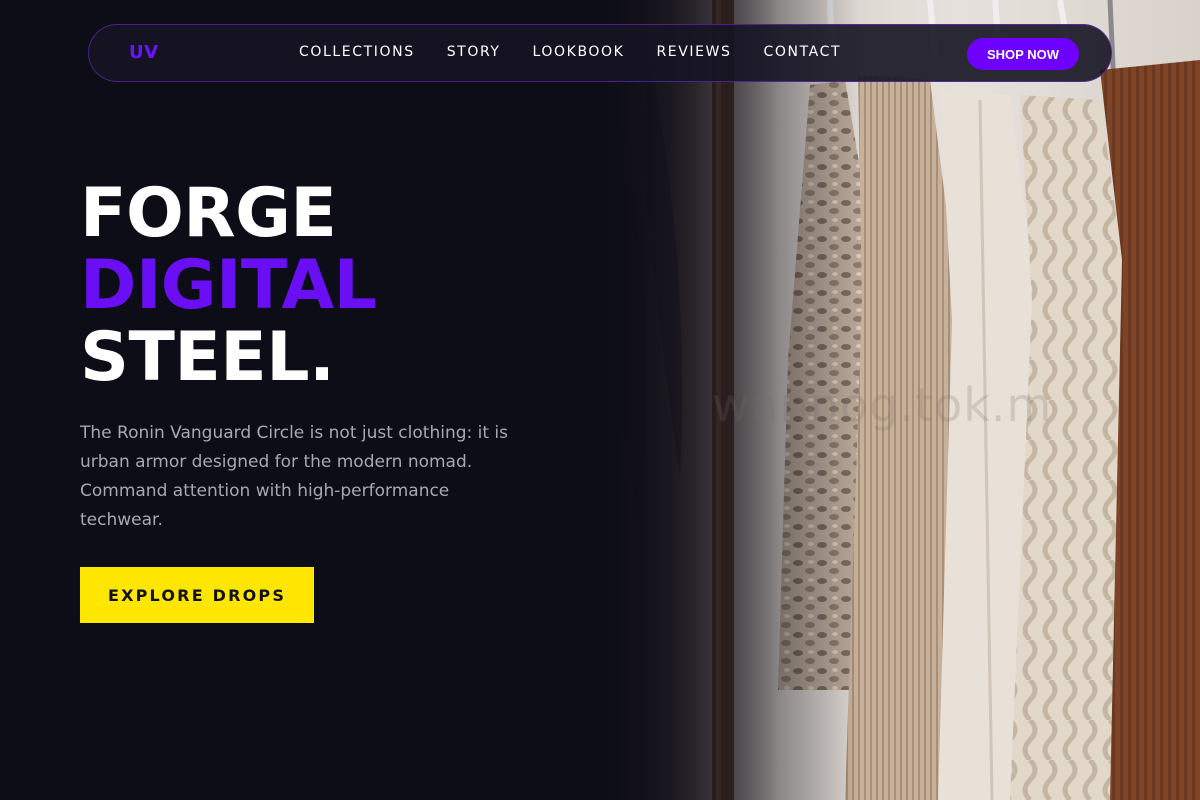 This screenshot has height=800, width=1200. What do you see at coordinates (579, 52) in the screenshot?
I see `nav-link-lookbook: LOOKBOOK` at bounding box center [579, 52].